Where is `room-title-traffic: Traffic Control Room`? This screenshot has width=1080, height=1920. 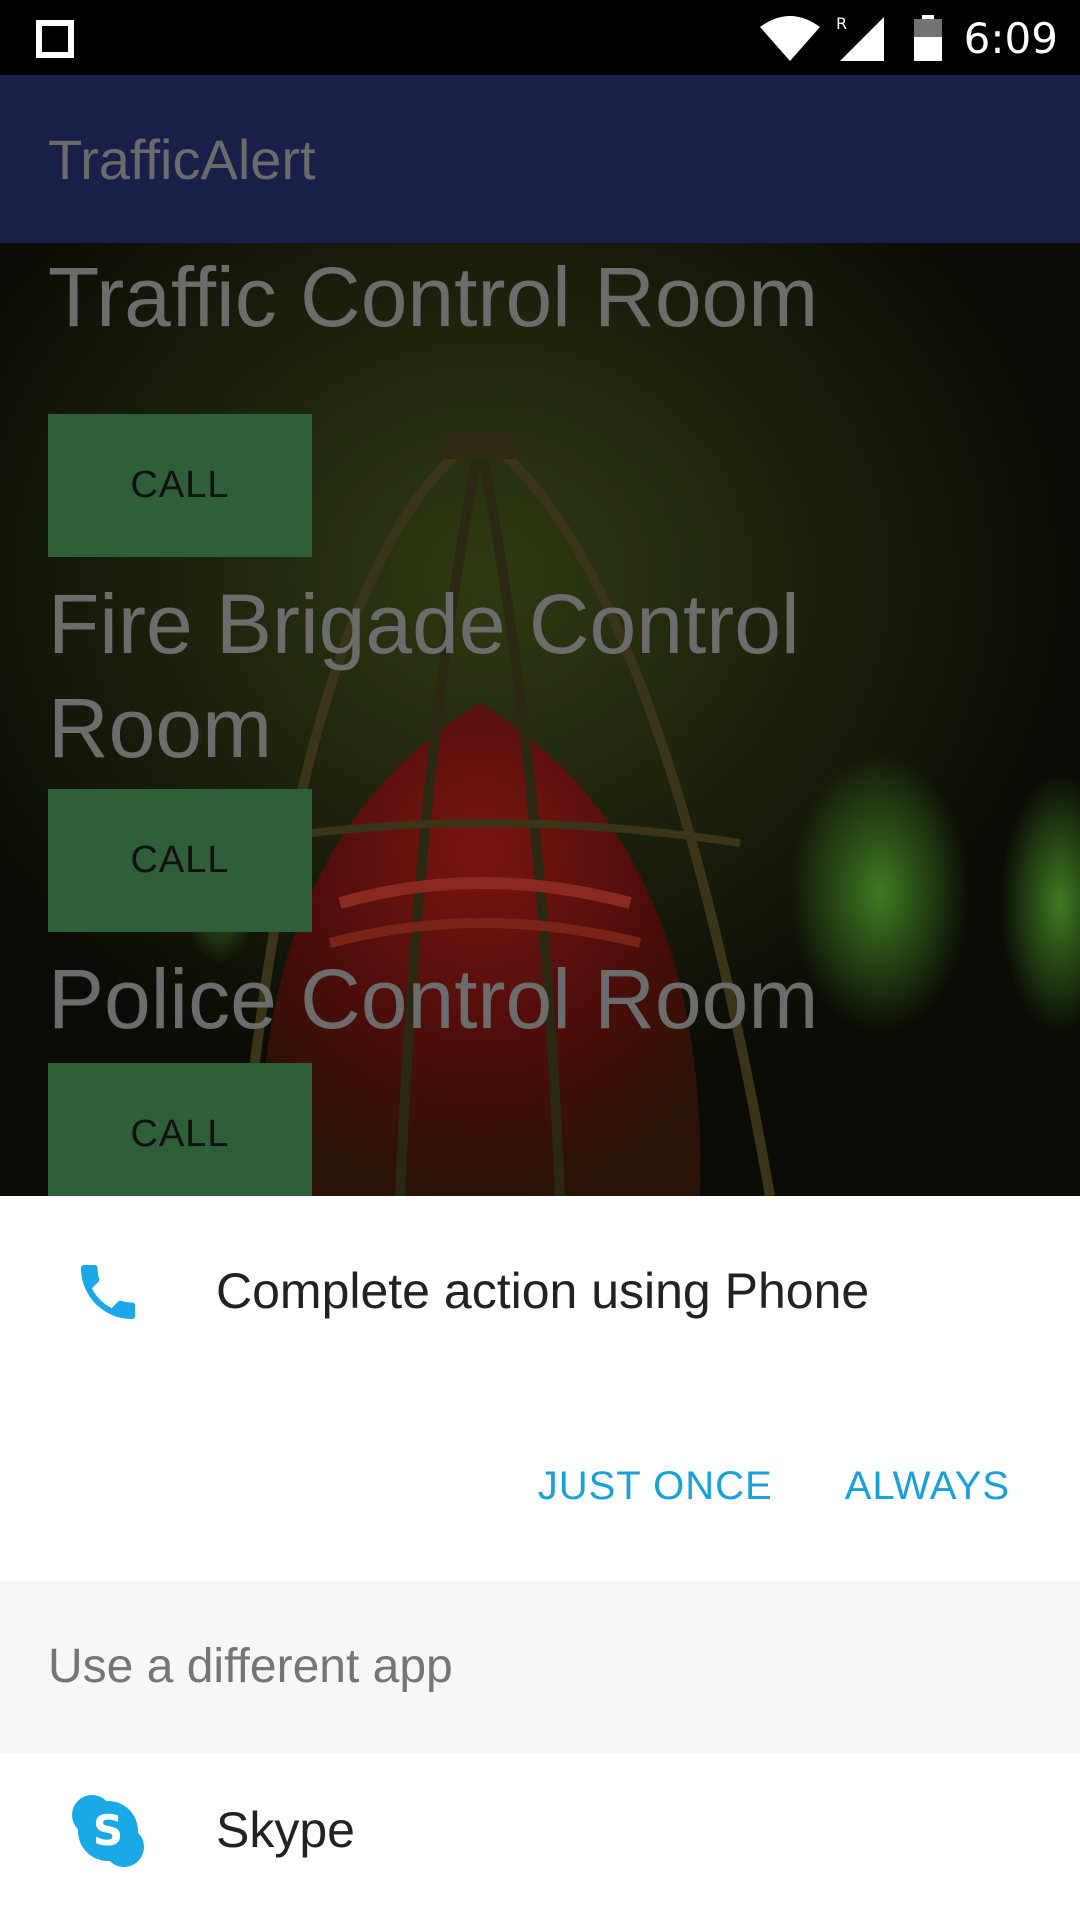
room-title-traffic: Traffic Control Room is located at coordinates (433, 297).